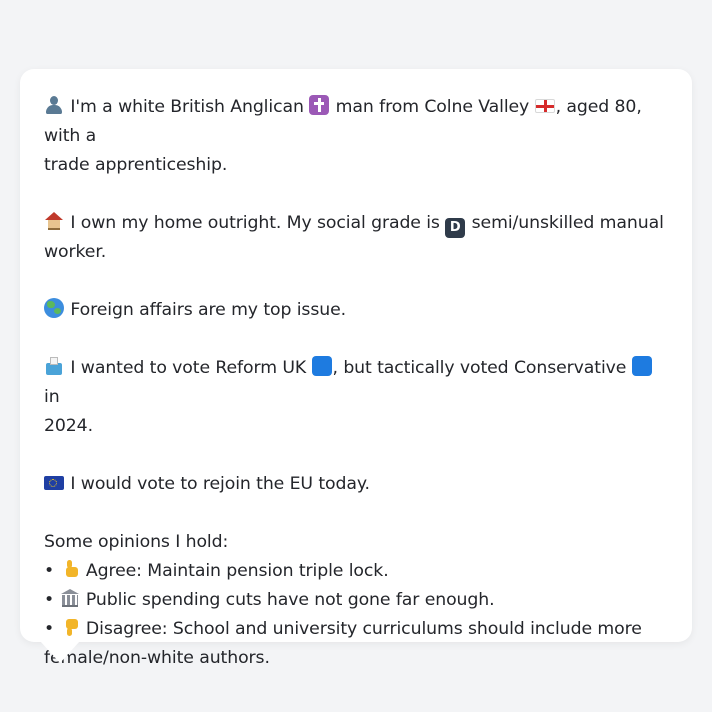 The height and width of the screenshot is (712, 712). What do you see at coordinates (54, 308) in the screenshot?
I see `globe-icon` at bounding box center [54, 308].